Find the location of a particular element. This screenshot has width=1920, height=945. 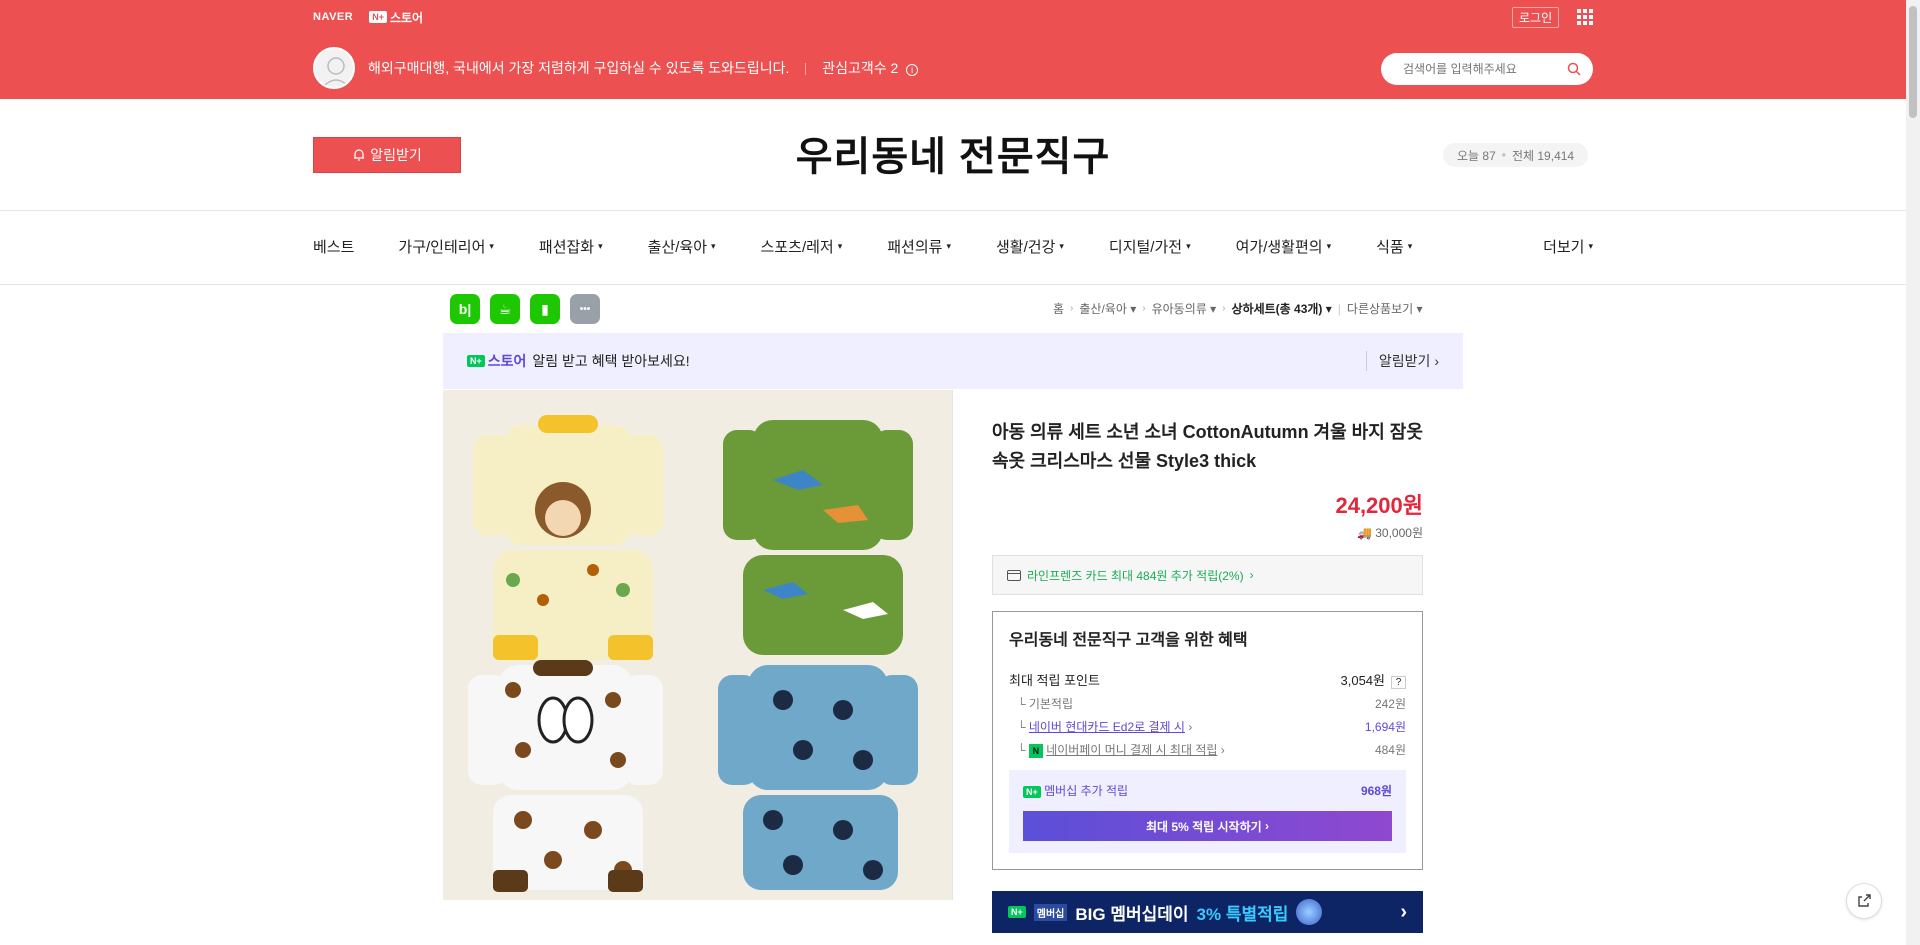

search-icon is located at coordinates (1574, 69).